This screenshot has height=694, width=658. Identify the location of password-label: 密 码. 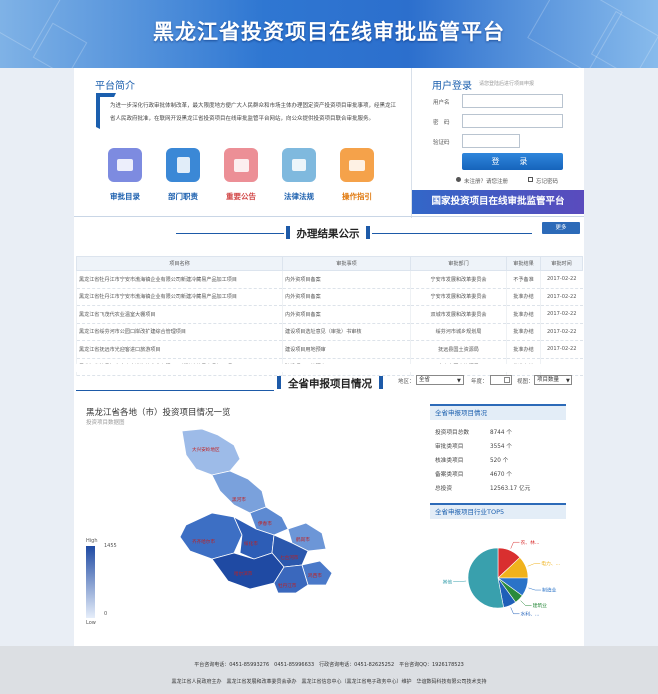
(441, 123).